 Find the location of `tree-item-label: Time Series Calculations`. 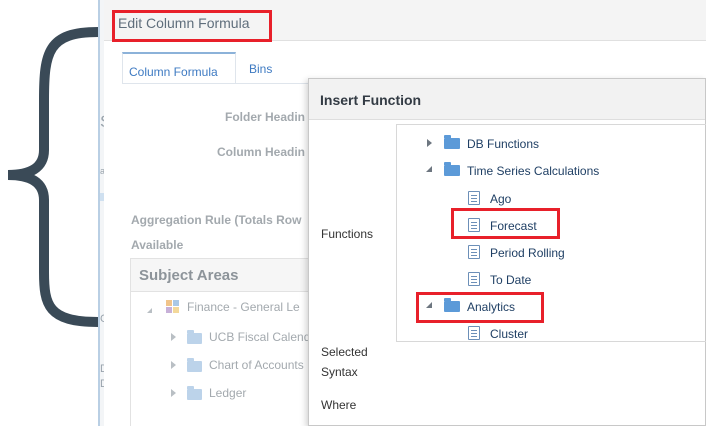

tree-item-label: Time Series Calculations is located at coordinates (533, 171).